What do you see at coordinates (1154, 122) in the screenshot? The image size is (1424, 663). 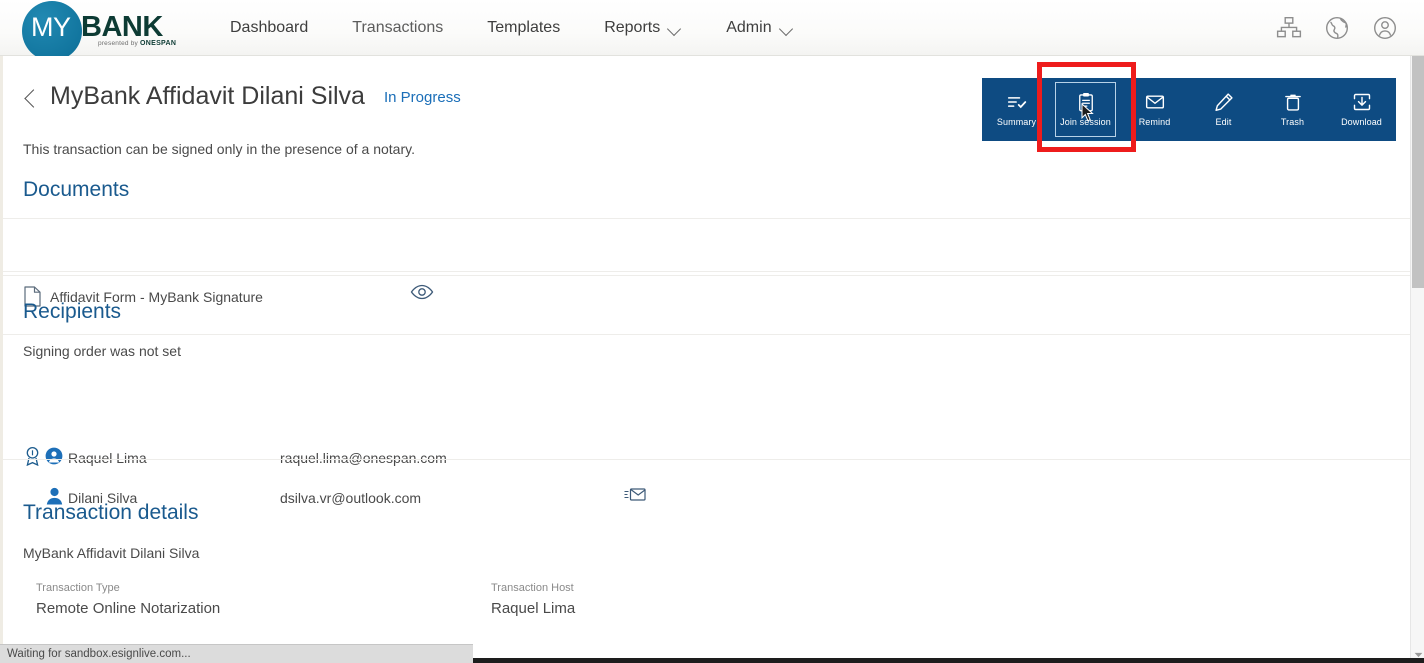 I see `toolbar-button-label: Remind` at bounding box center [1154, 122].